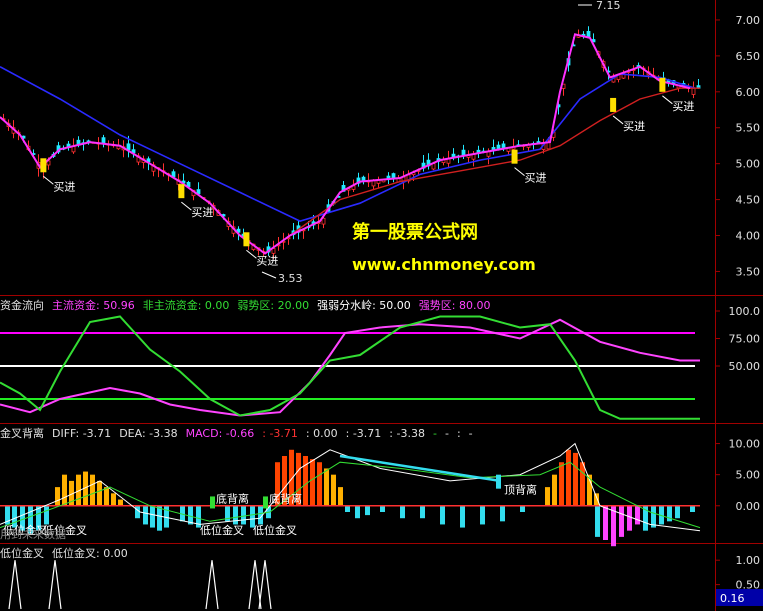  What do you see at coordinates (748, 506) in the screenshot?
I see `y-tick-label: 0.00` at bounding box center [748, 506].